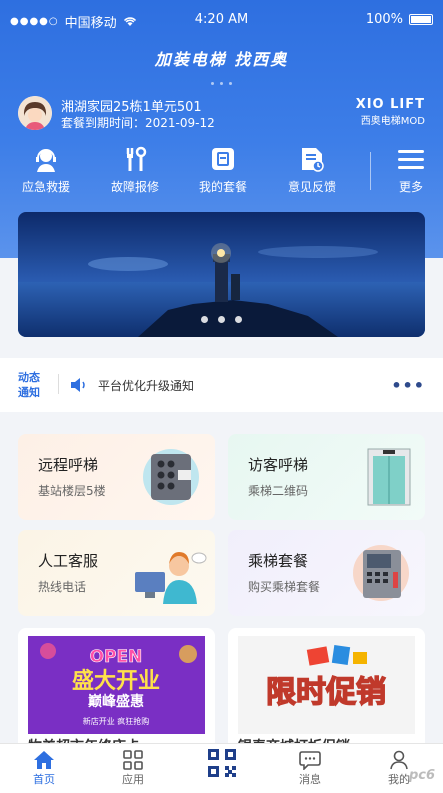 Image resolution: width=443 pixels, height=793 pixels. What do you see at coordinates (45, 187) in the screenshot?
I see `quick-action-label: 应急救援` at bounding box center [45, 187].